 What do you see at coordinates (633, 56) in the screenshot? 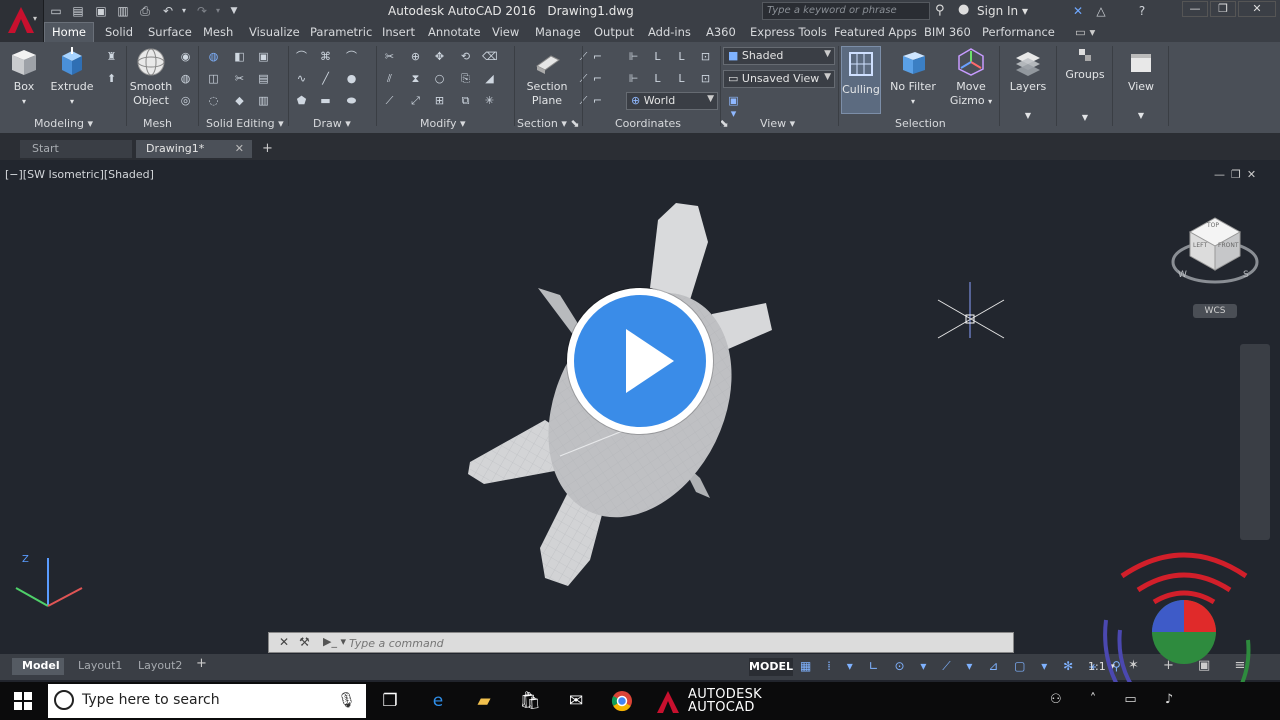
I see `ucs-origin-icon: ⊩` at bounding box center [633, 56].